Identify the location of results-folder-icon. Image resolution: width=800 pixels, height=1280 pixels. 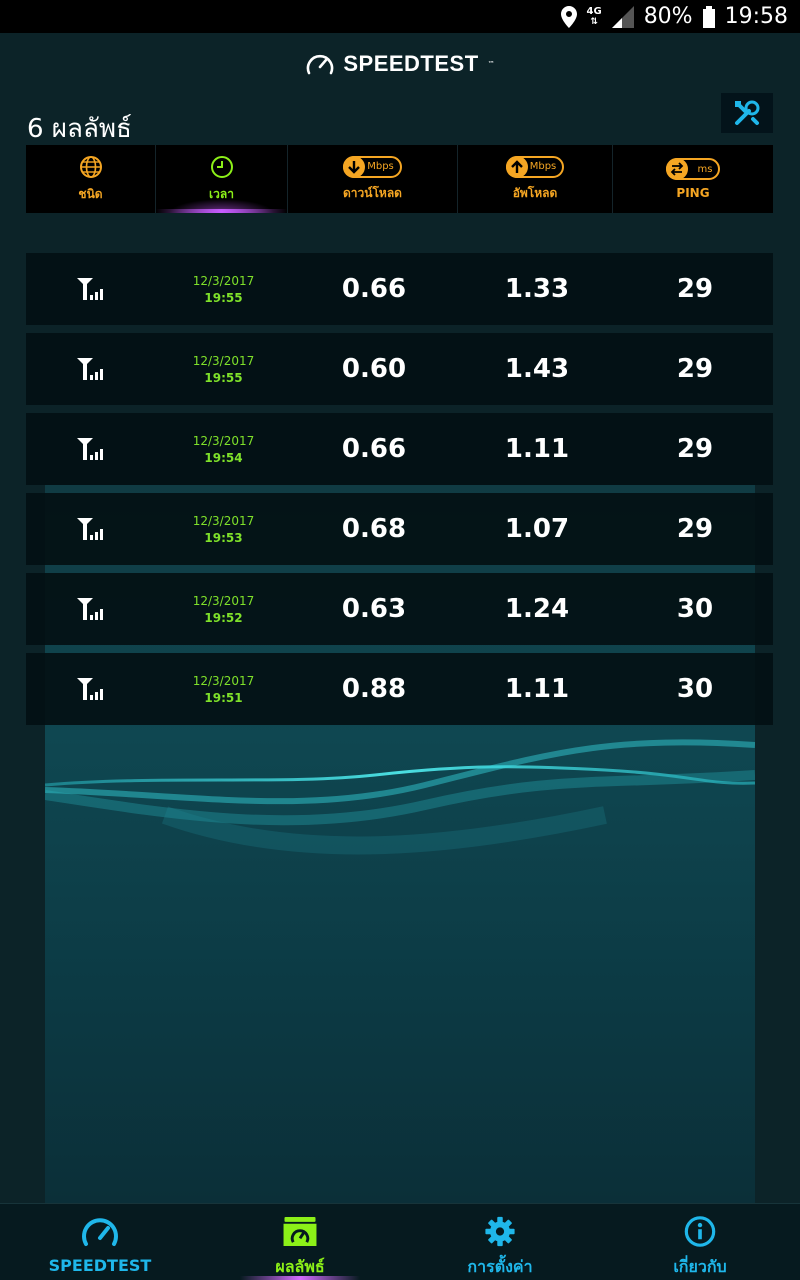
(300, 1231).